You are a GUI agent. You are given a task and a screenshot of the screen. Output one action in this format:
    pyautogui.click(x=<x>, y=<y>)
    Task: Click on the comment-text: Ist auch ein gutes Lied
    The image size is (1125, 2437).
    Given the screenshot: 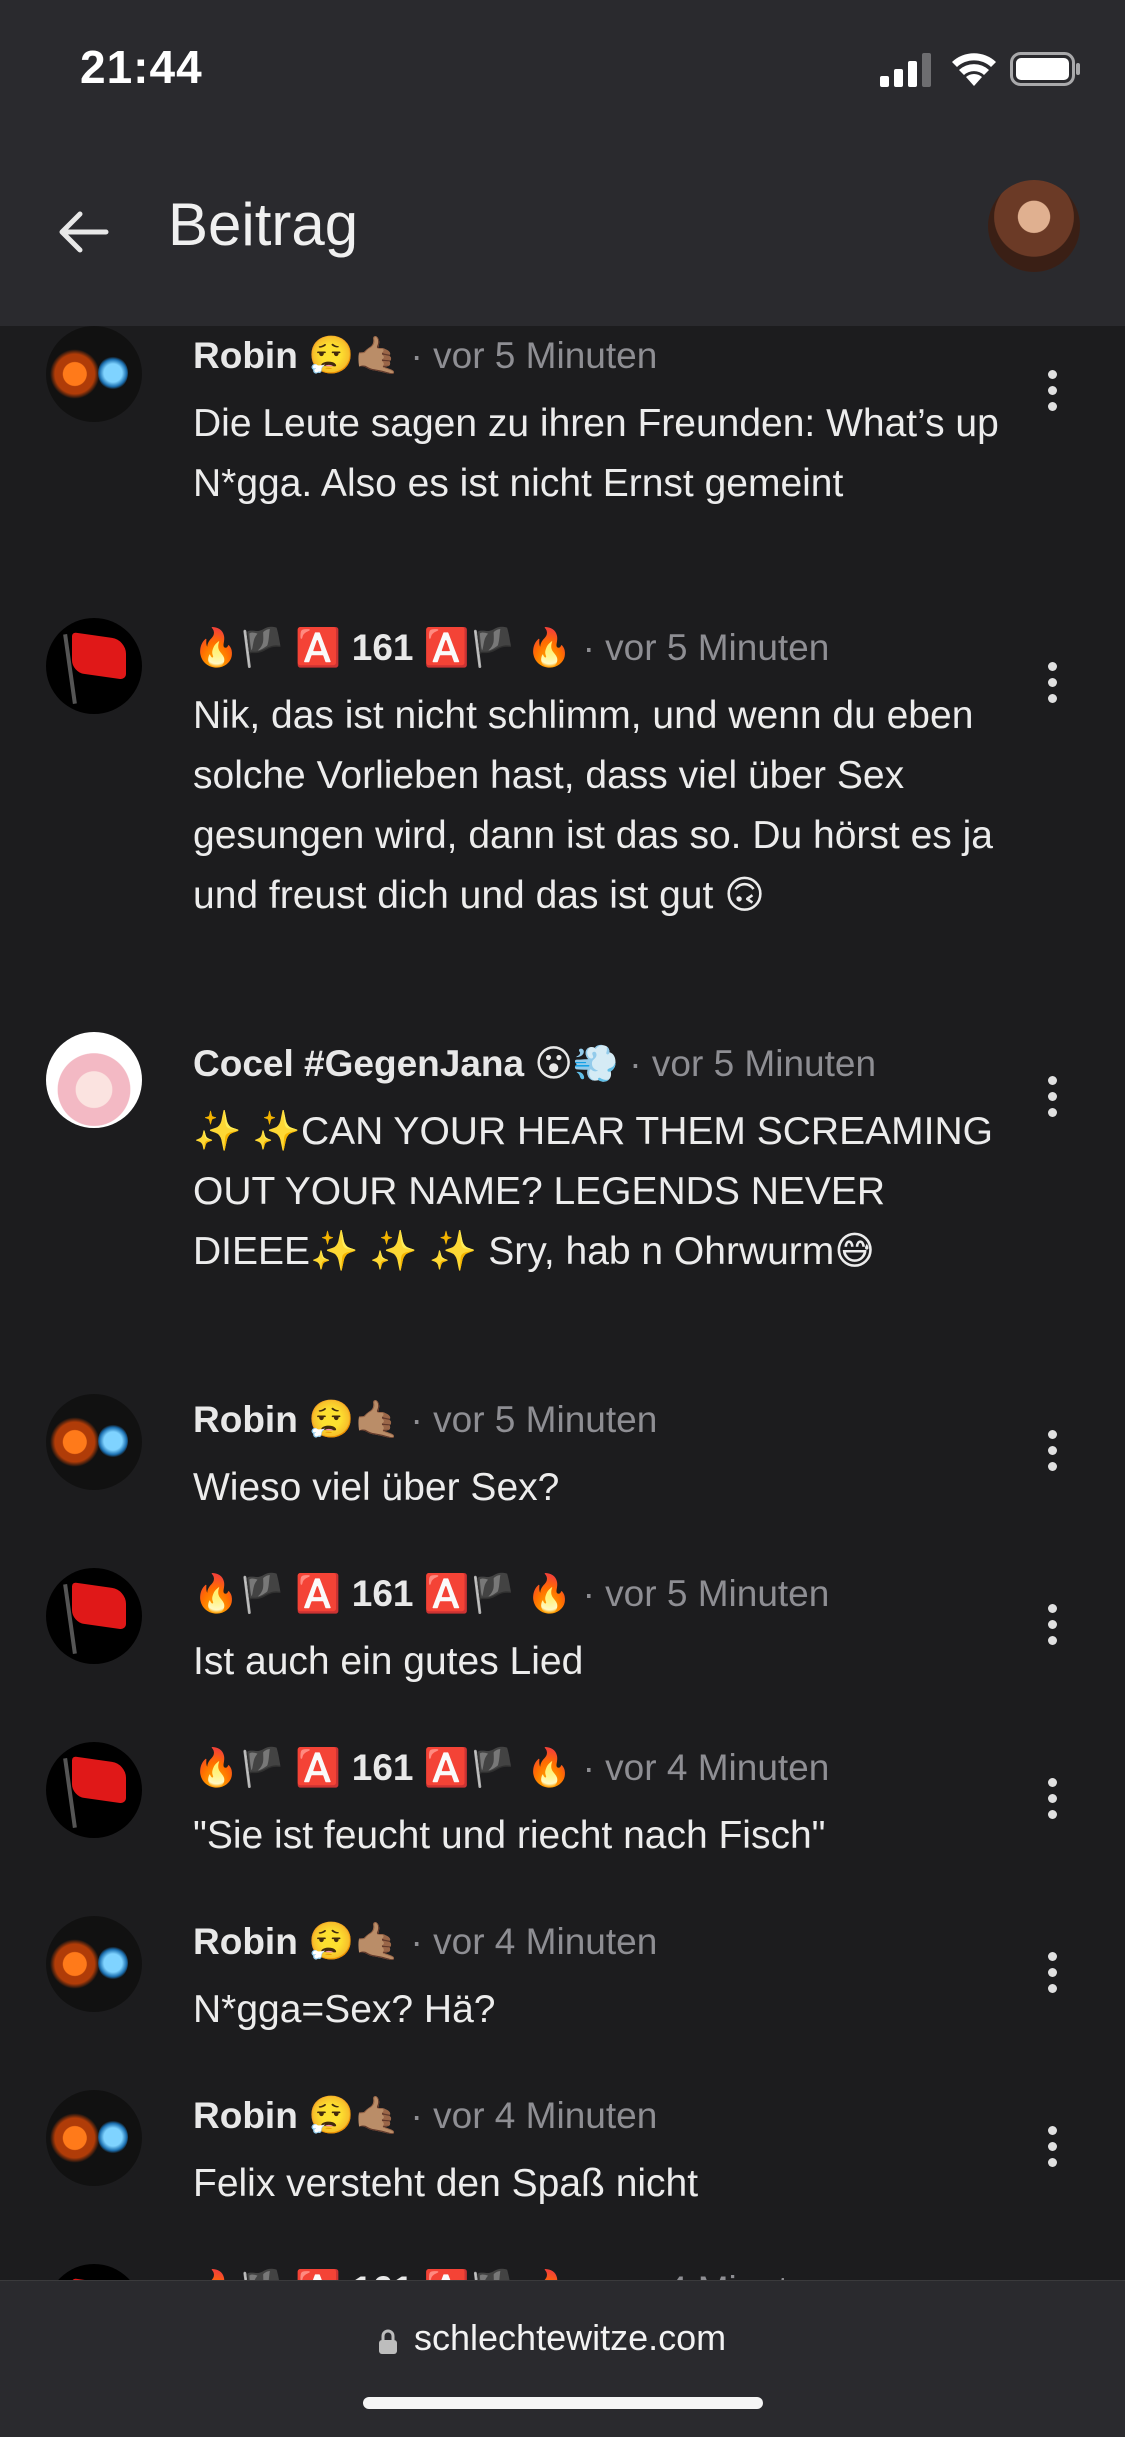 What is the action you would take?
    pyautogui.click(x=388, y=1661)
    